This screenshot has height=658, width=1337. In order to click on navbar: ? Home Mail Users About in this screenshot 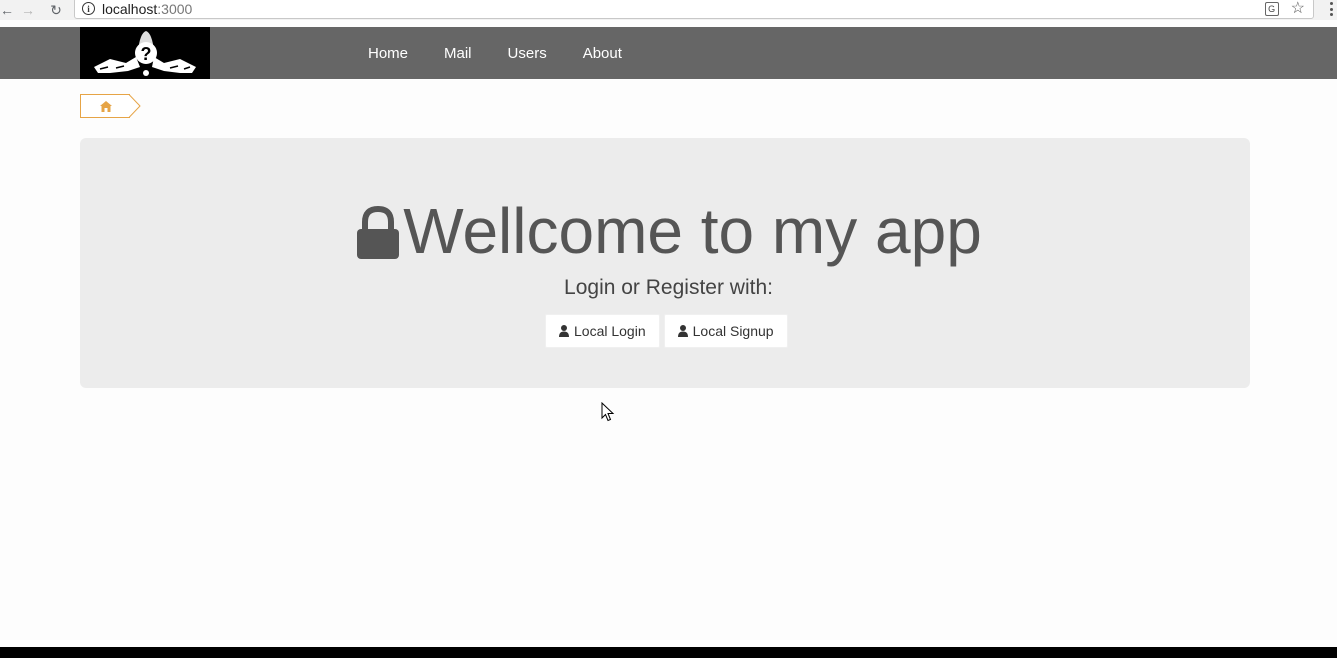, I will do `click(668, 53)`.